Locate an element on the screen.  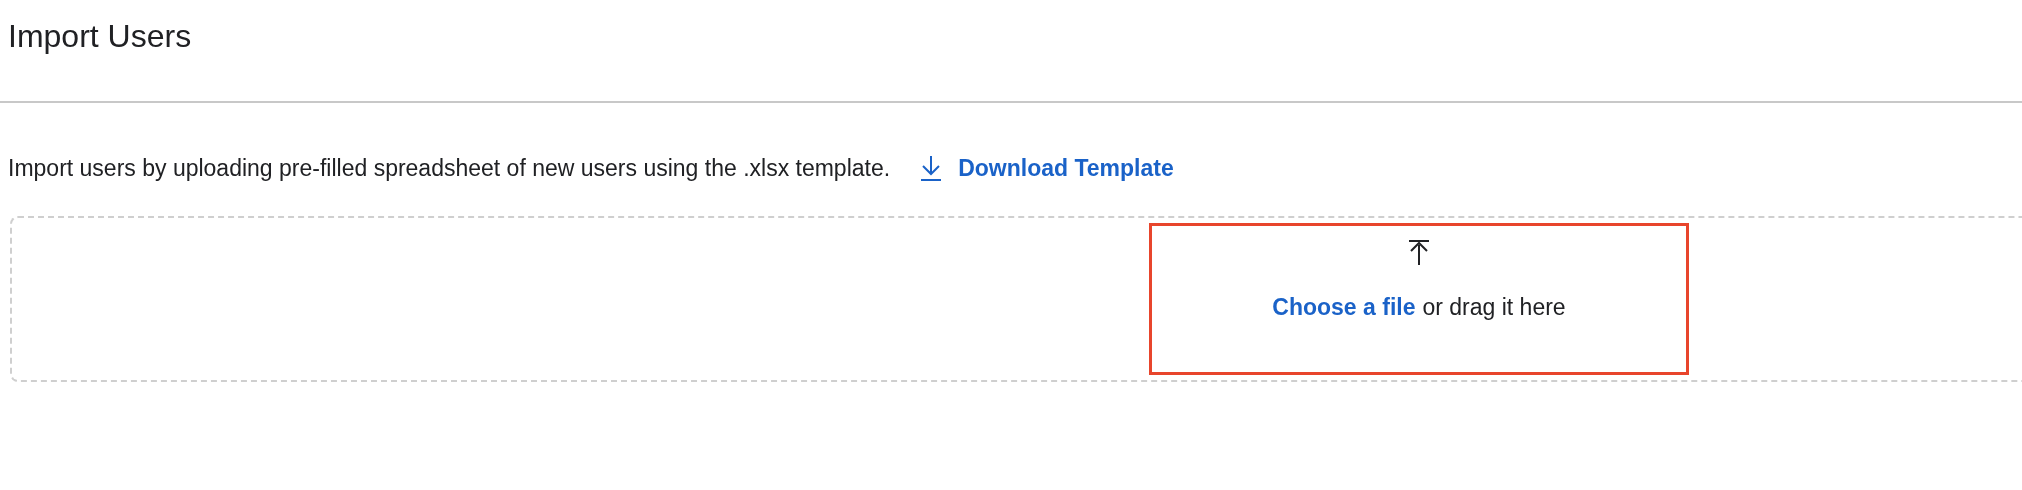
intro-text: Import users by uploading pre-filled spreadsheet of new users using the .xlsx template. is located at coordinates (449, 168).